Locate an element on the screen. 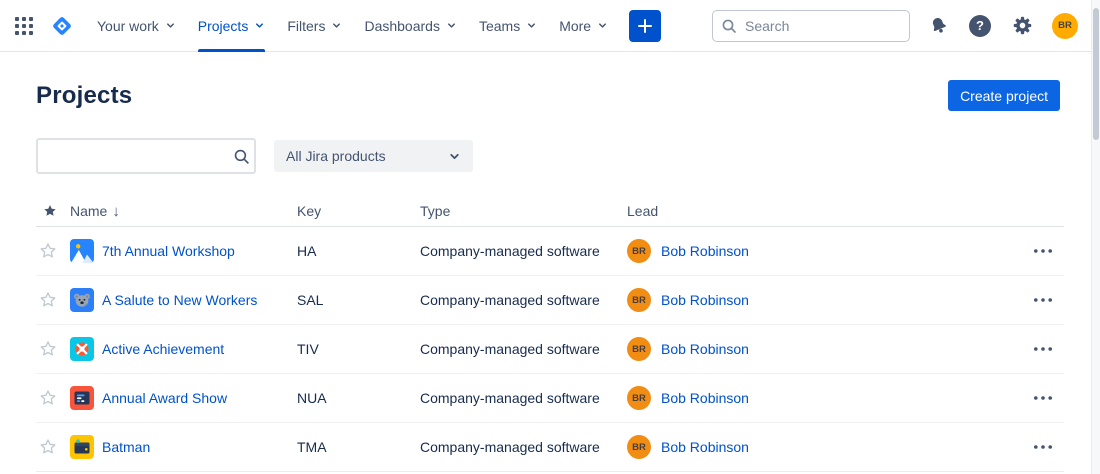 The height and width of the screenshot is (474, 1100). user-avatar: BR is located at coordinates (1065, 25).